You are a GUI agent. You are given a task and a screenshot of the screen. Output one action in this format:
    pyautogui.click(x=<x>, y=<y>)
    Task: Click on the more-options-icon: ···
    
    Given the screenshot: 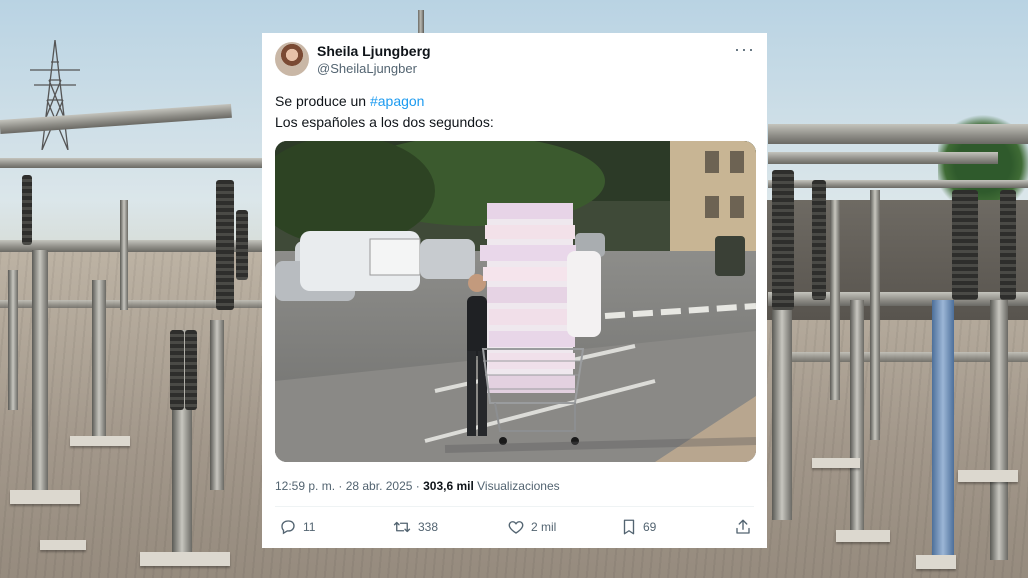 What is the action you would take?
    pyautogui.click(x=744, y=49)
    